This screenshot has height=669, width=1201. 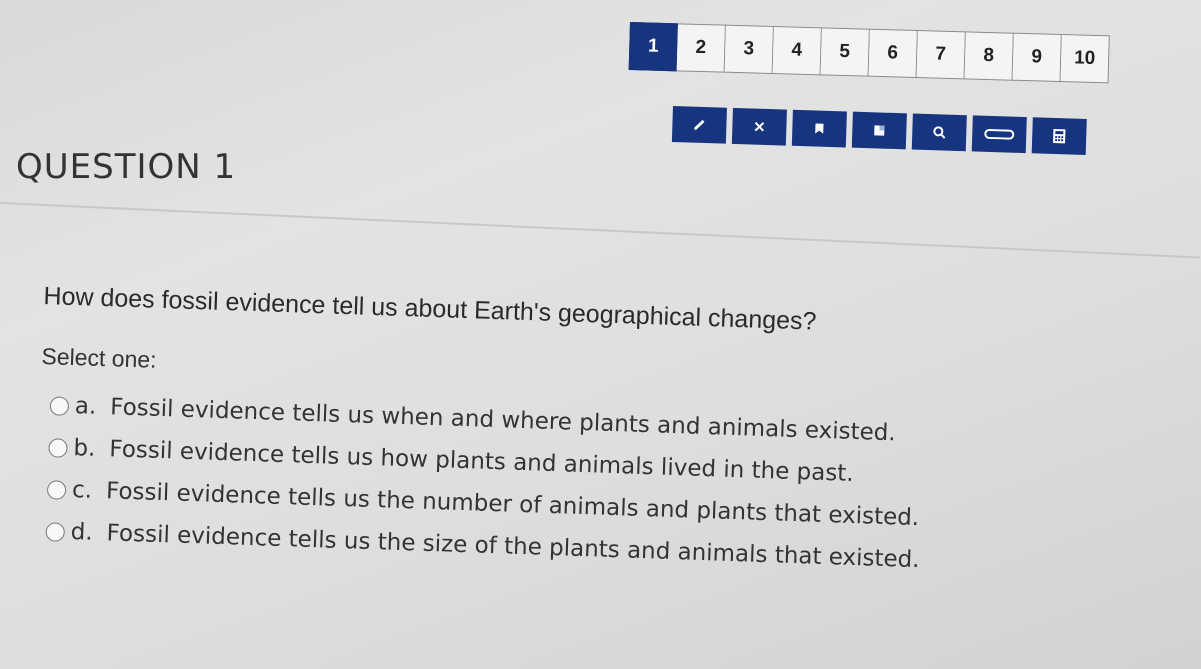 I want to click on question-nav-10: 10, so click(x=1085, y=59).